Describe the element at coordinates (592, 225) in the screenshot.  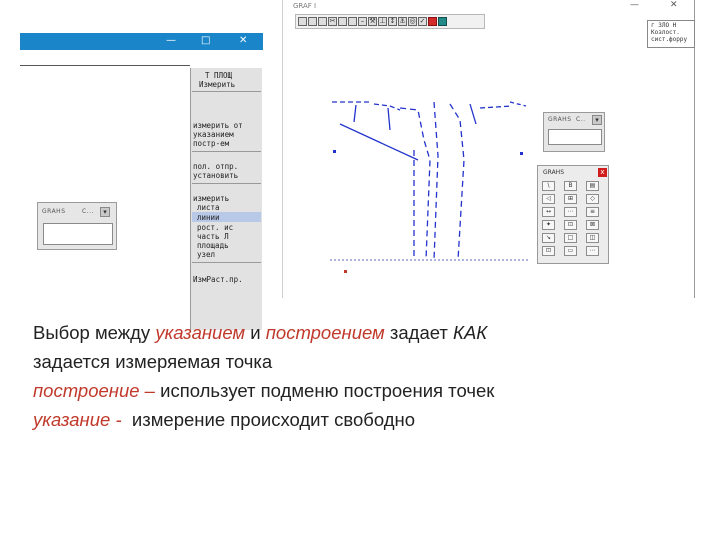
I see `tool-button: ⊠` at that location.